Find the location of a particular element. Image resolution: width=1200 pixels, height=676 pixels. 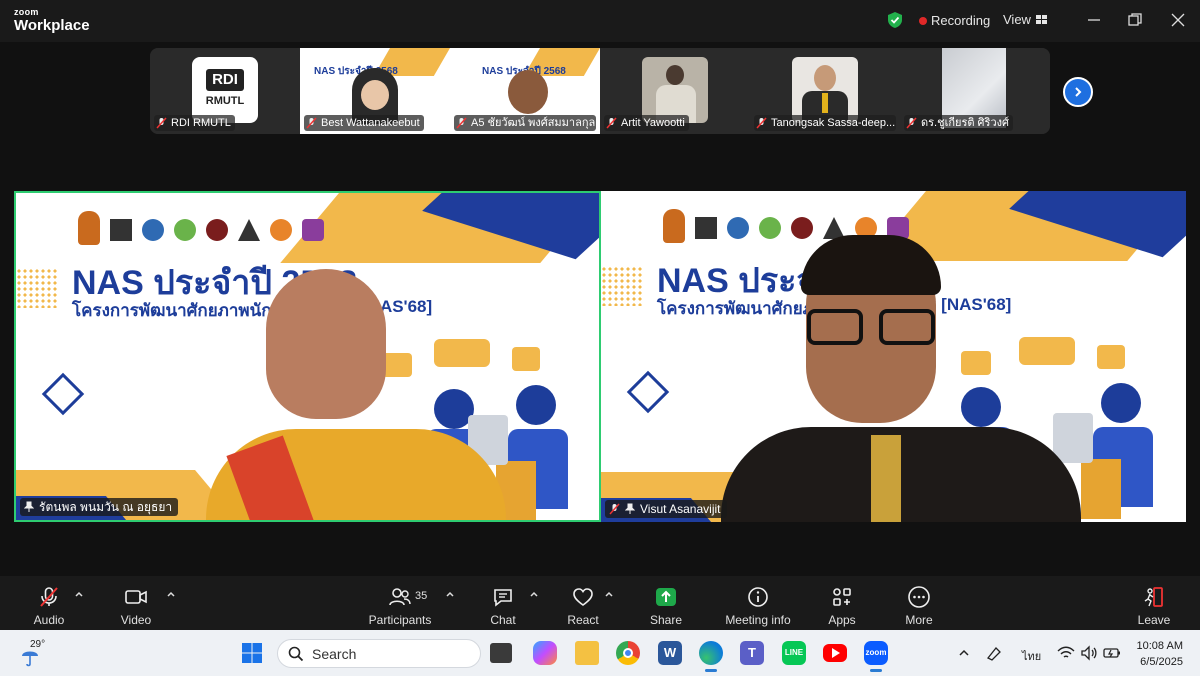

thumbnail-name-tag: A5 ชัยวัฒน์ พงศ์สมมาลกุล is located at coordinates (525, 123).